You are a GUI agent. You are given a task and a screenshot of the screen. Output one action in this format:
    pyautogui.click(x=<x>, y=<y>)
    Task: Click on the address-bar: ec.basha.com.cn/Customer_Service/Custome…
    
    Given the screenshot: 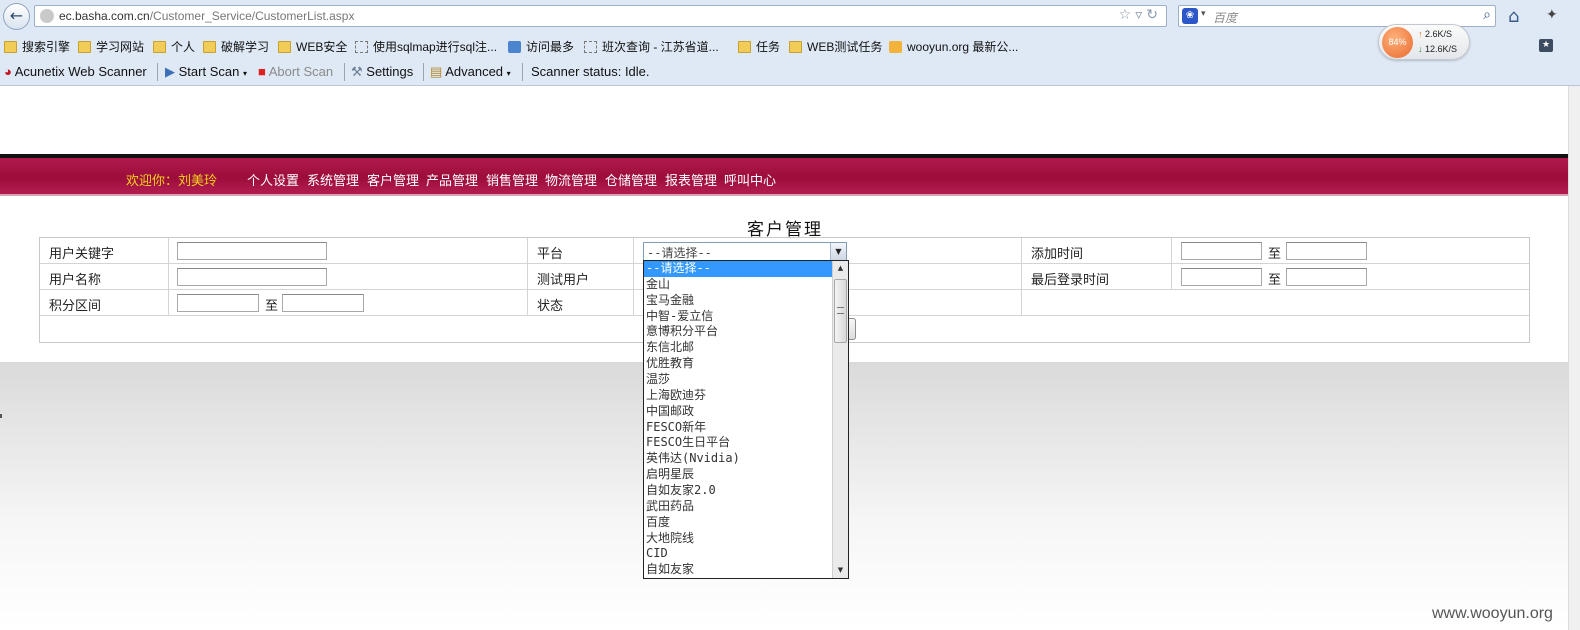 What is the action you would take?
    pyautogui.click(x=600, y=16)
    